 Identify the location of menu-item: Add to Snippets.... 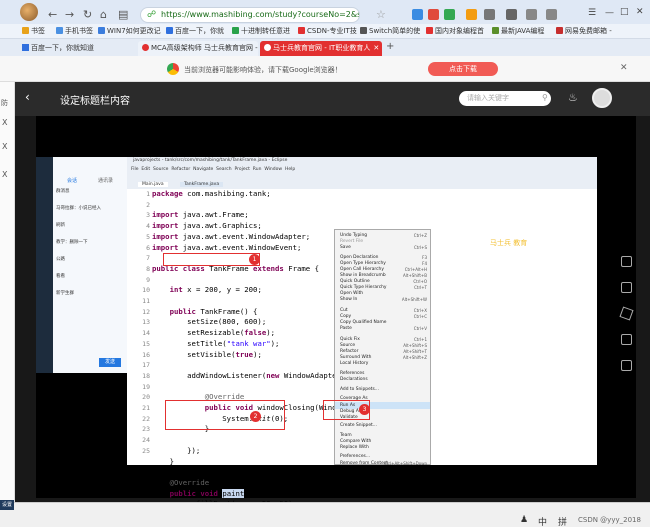
(359, 389).